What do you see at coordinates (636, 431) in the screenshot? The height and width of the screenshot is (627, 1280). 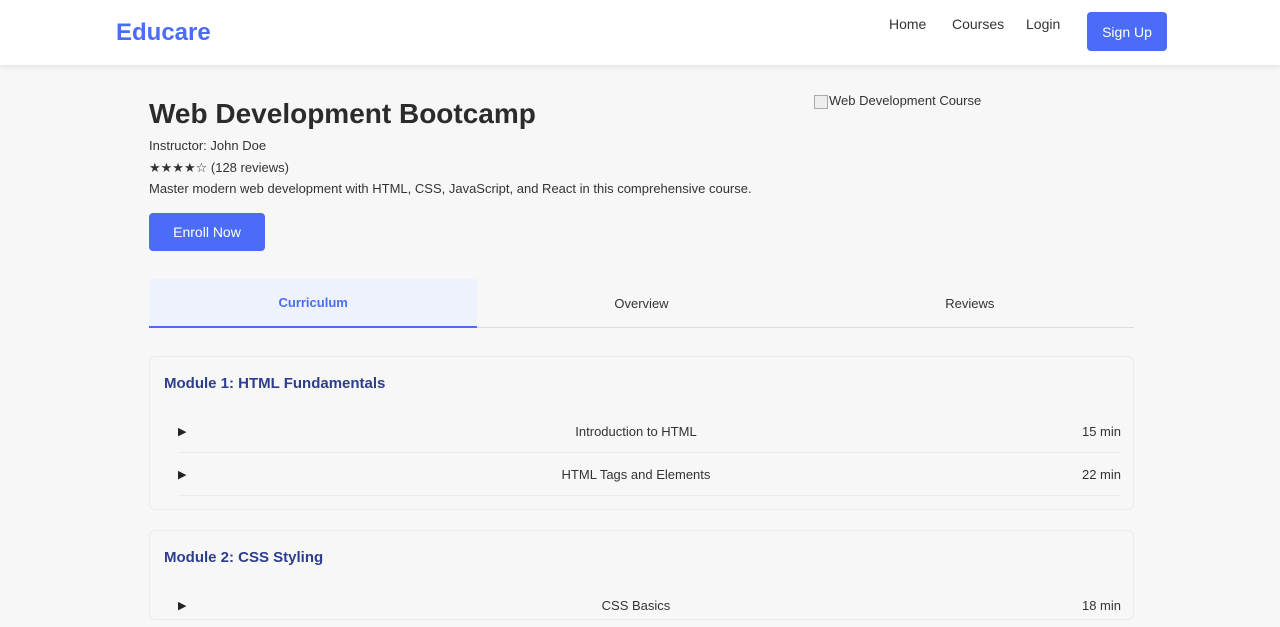 I see `lesson-name: Introduction to HTML` at bounding box center [636, 431].